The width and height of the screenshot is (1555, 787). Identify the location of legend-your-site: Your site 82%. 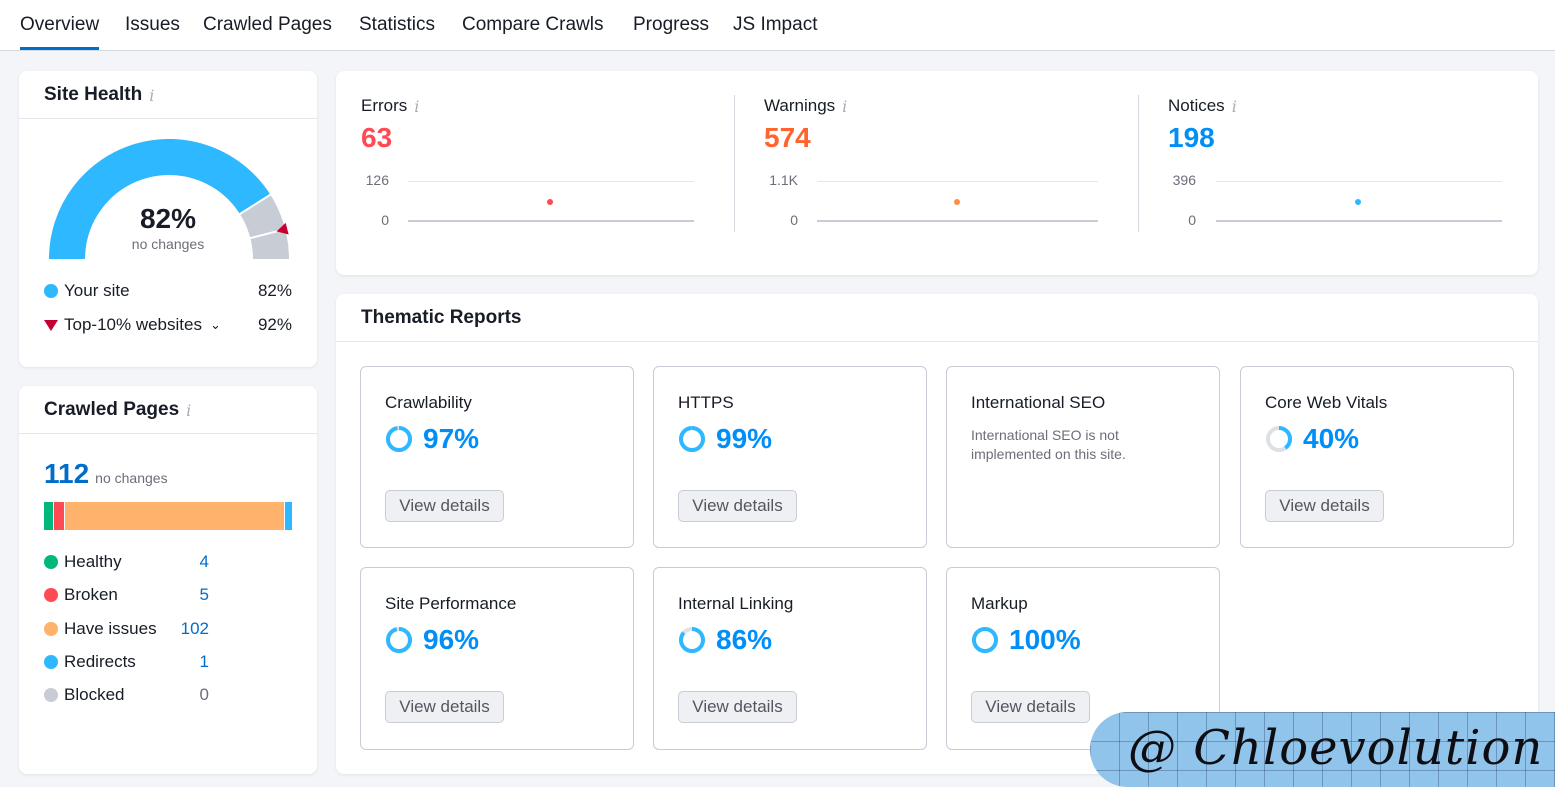
(168, 291).